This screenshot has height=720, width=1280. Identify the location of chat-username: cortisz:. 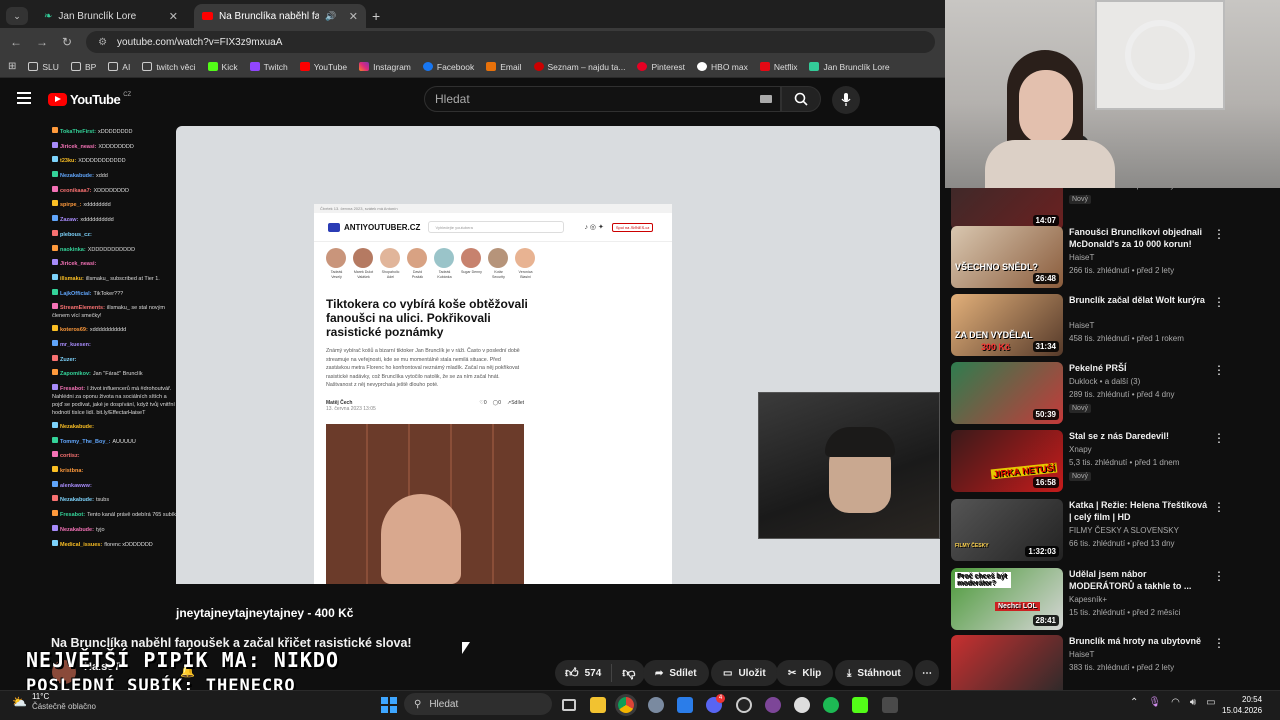
(70, 456).